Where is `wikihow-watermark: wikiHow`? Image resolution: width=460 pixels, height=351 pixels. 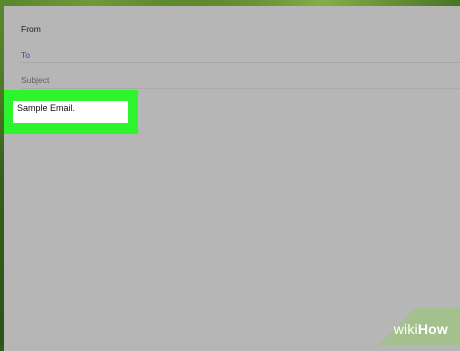
wikihow-watermark: wikiHow is located at coordinates (410, 326).